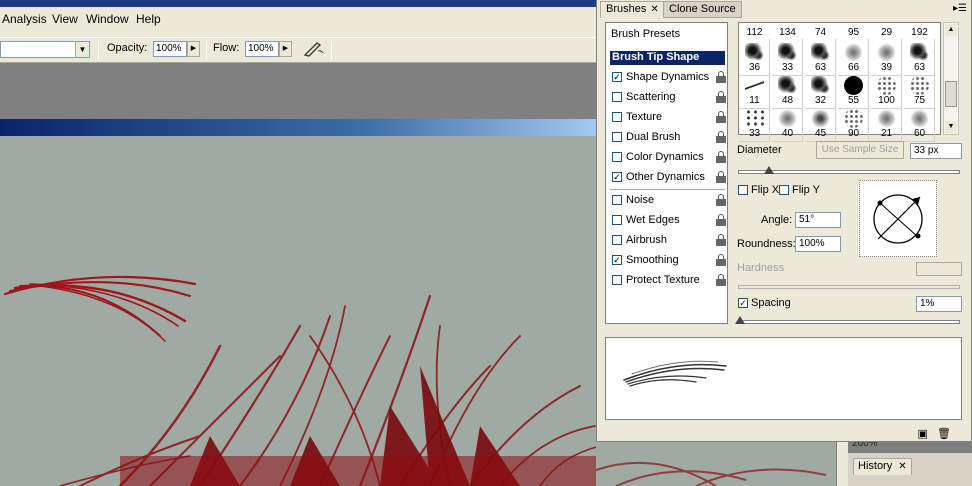 This screenshot has width=972, height=486. Describe the element at coordinates (820, 90) in the screenshot. I see `brush-tip-cell: 32` at that location.